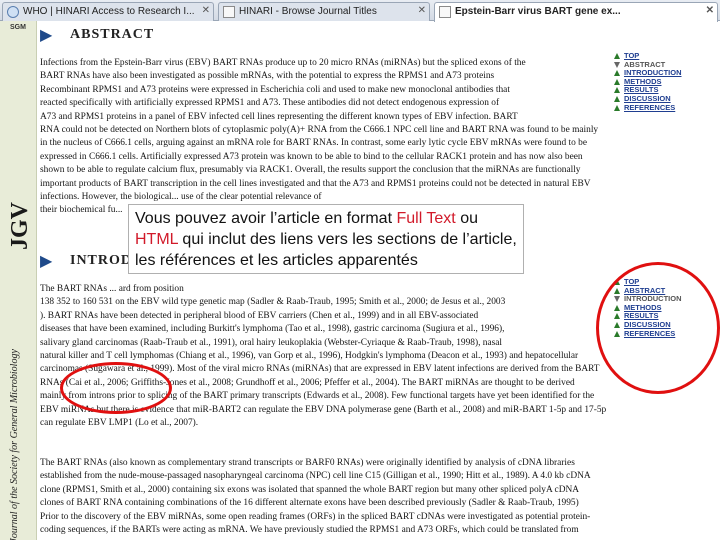  Describe the element at coordinates (116, 388) in the screenshot. I see `highlight-ellipse-references` at that location.